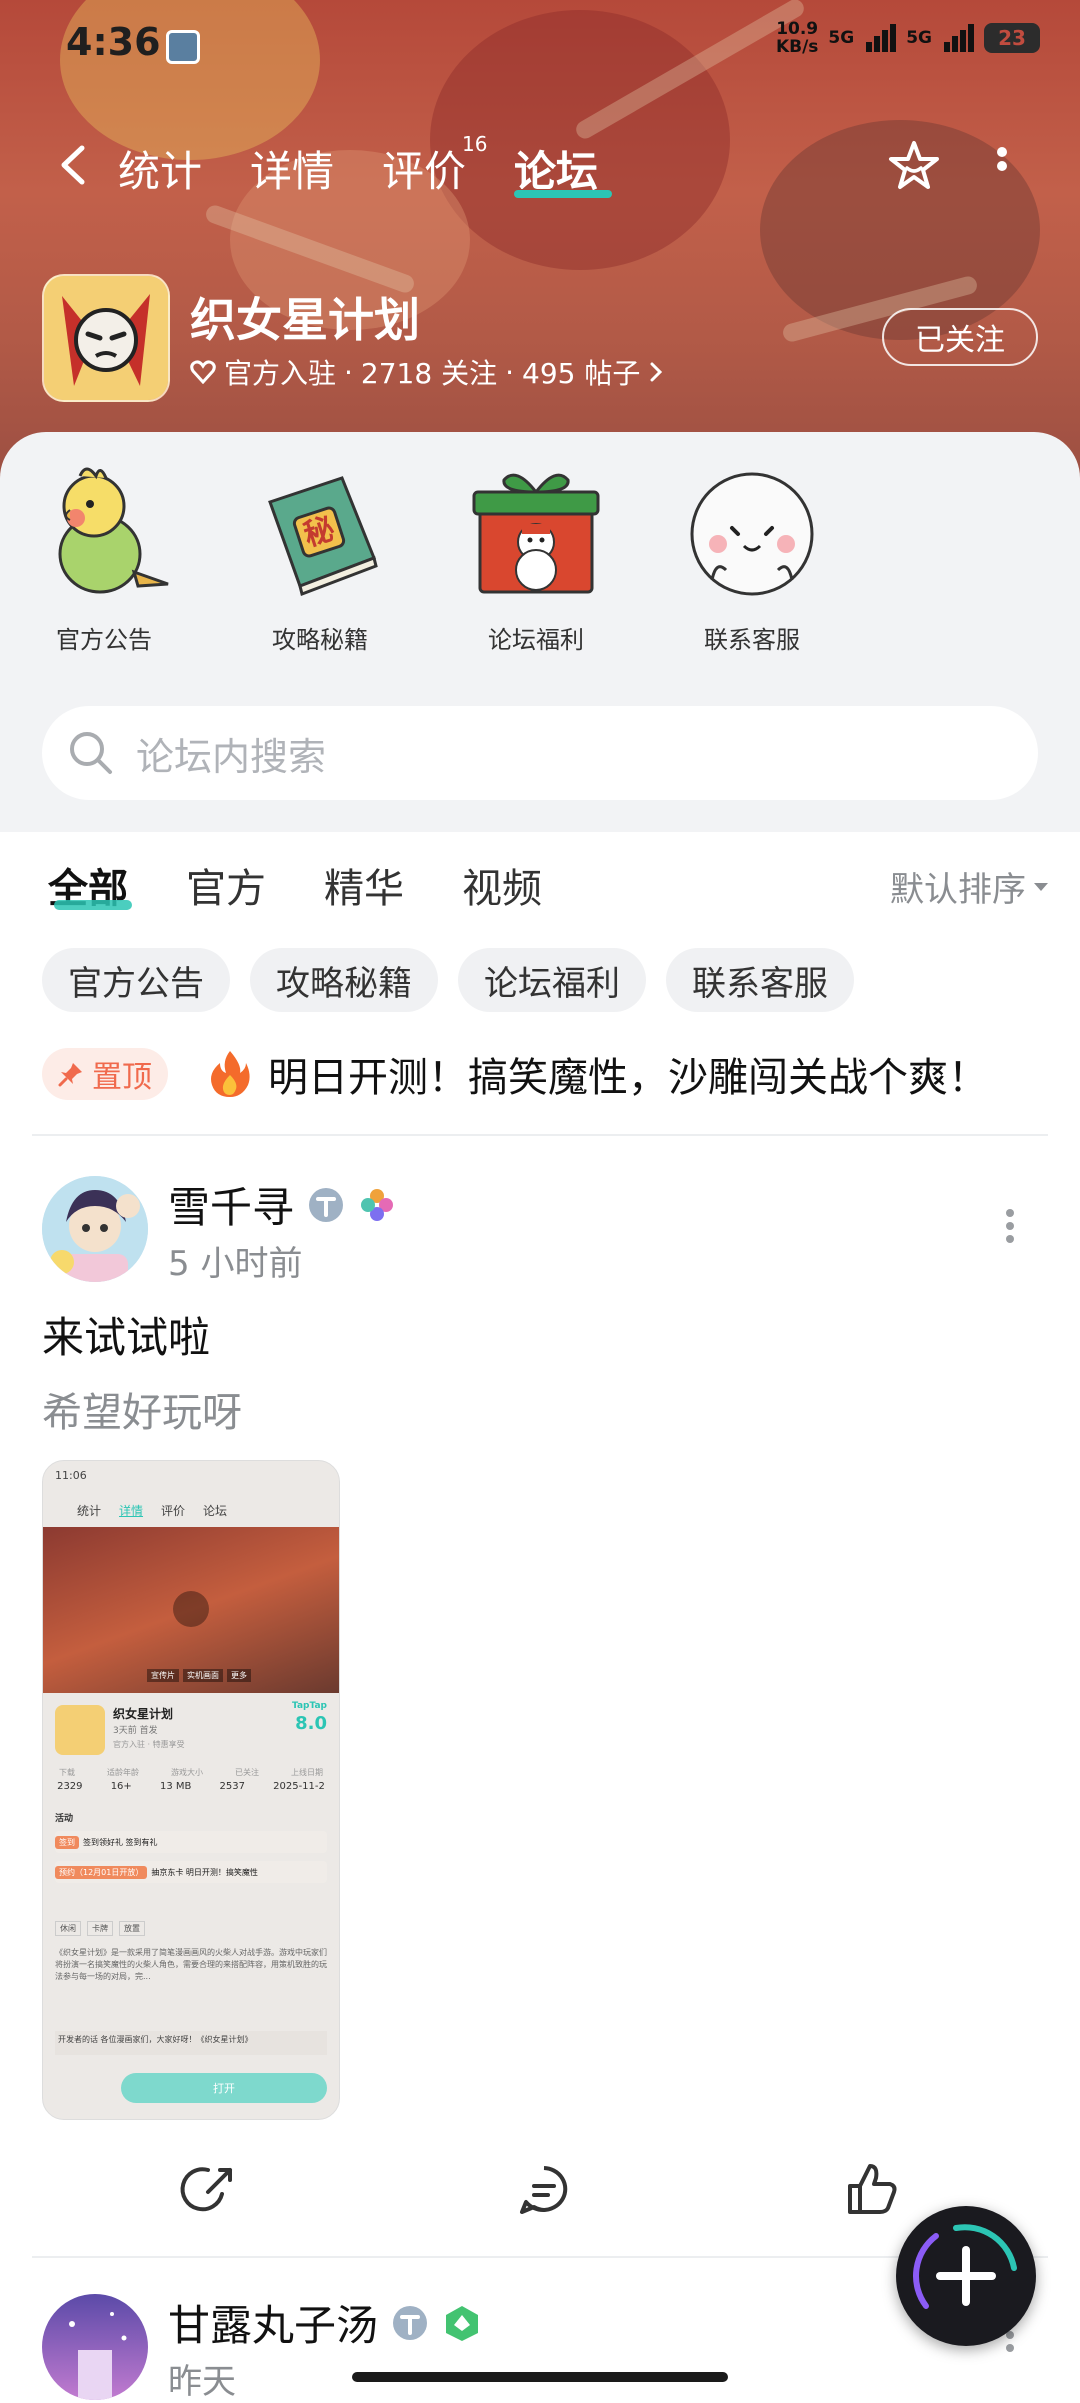 This screenshot has width=1080, height=2403. I want to click on pinned-post: 置顶 明日开测！搞笑魔性，沙雕闯关战个爽！, so click(542, 1074).